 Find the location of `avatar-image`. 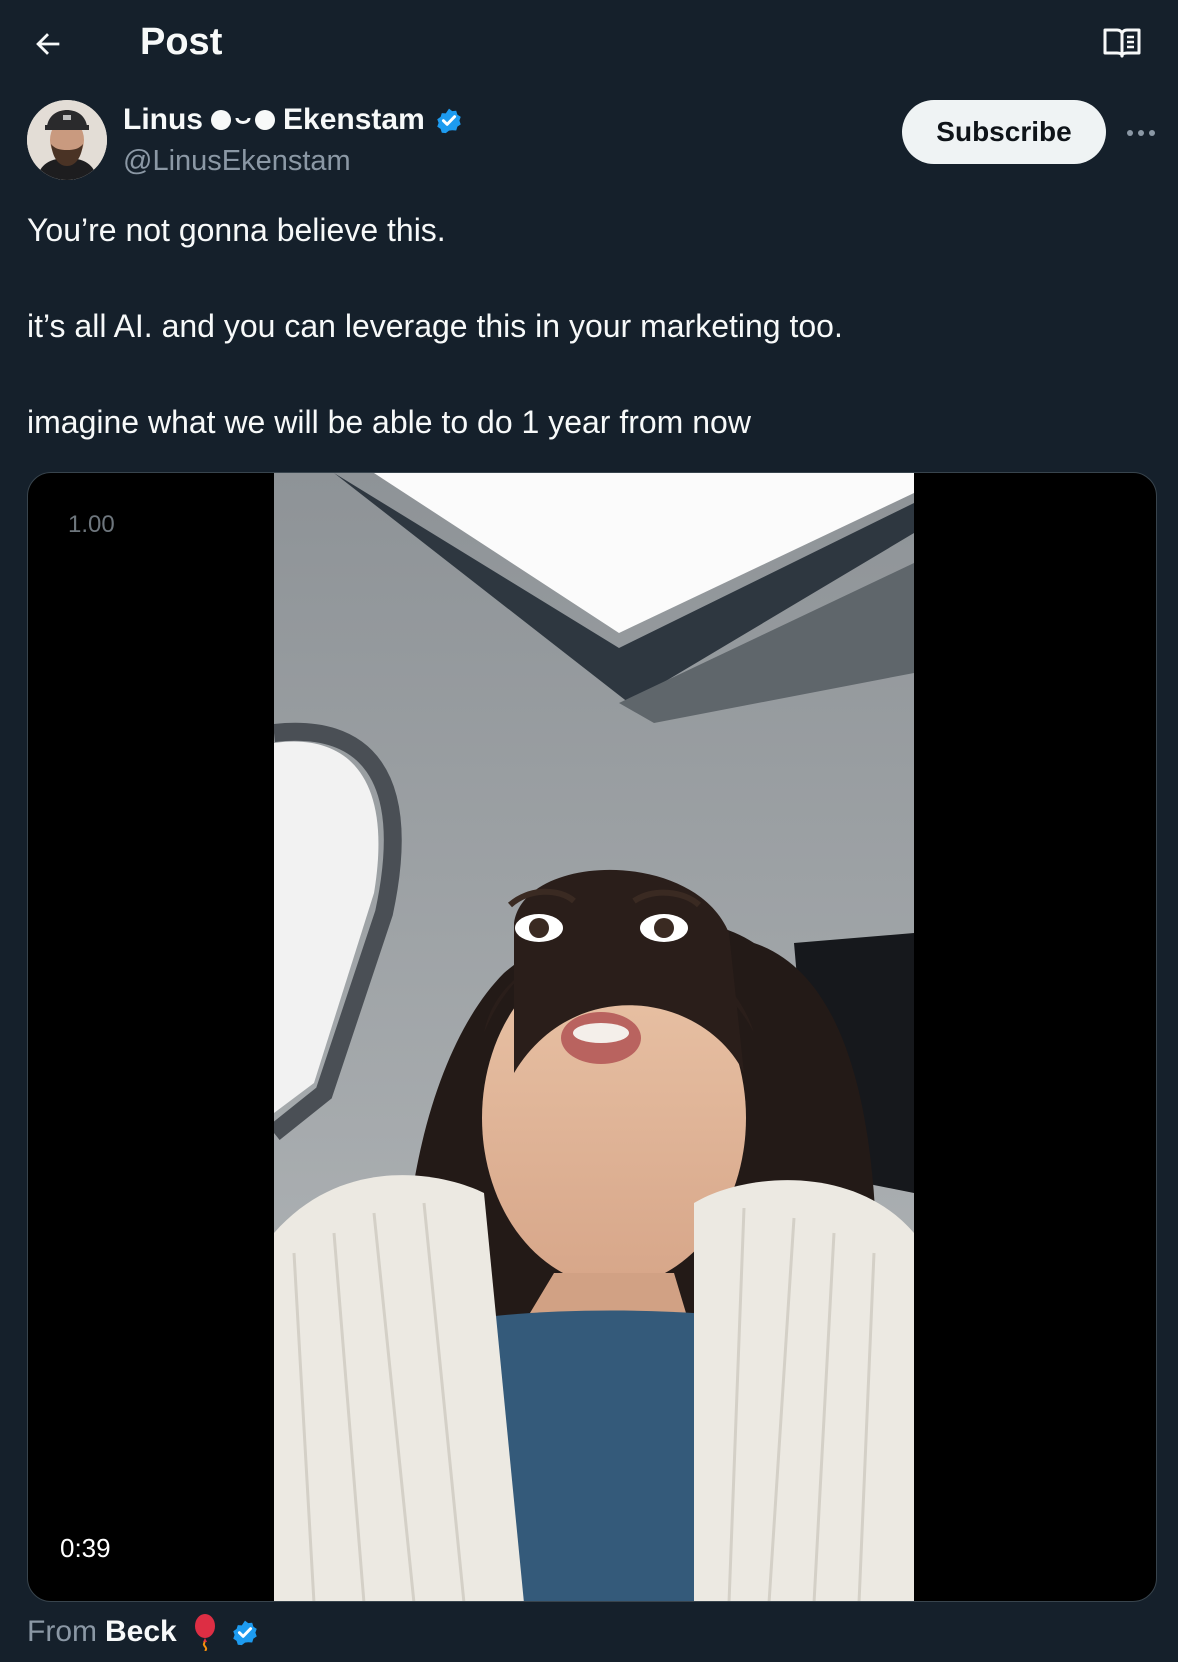

avatar-image is located at coordinates (67, 140).